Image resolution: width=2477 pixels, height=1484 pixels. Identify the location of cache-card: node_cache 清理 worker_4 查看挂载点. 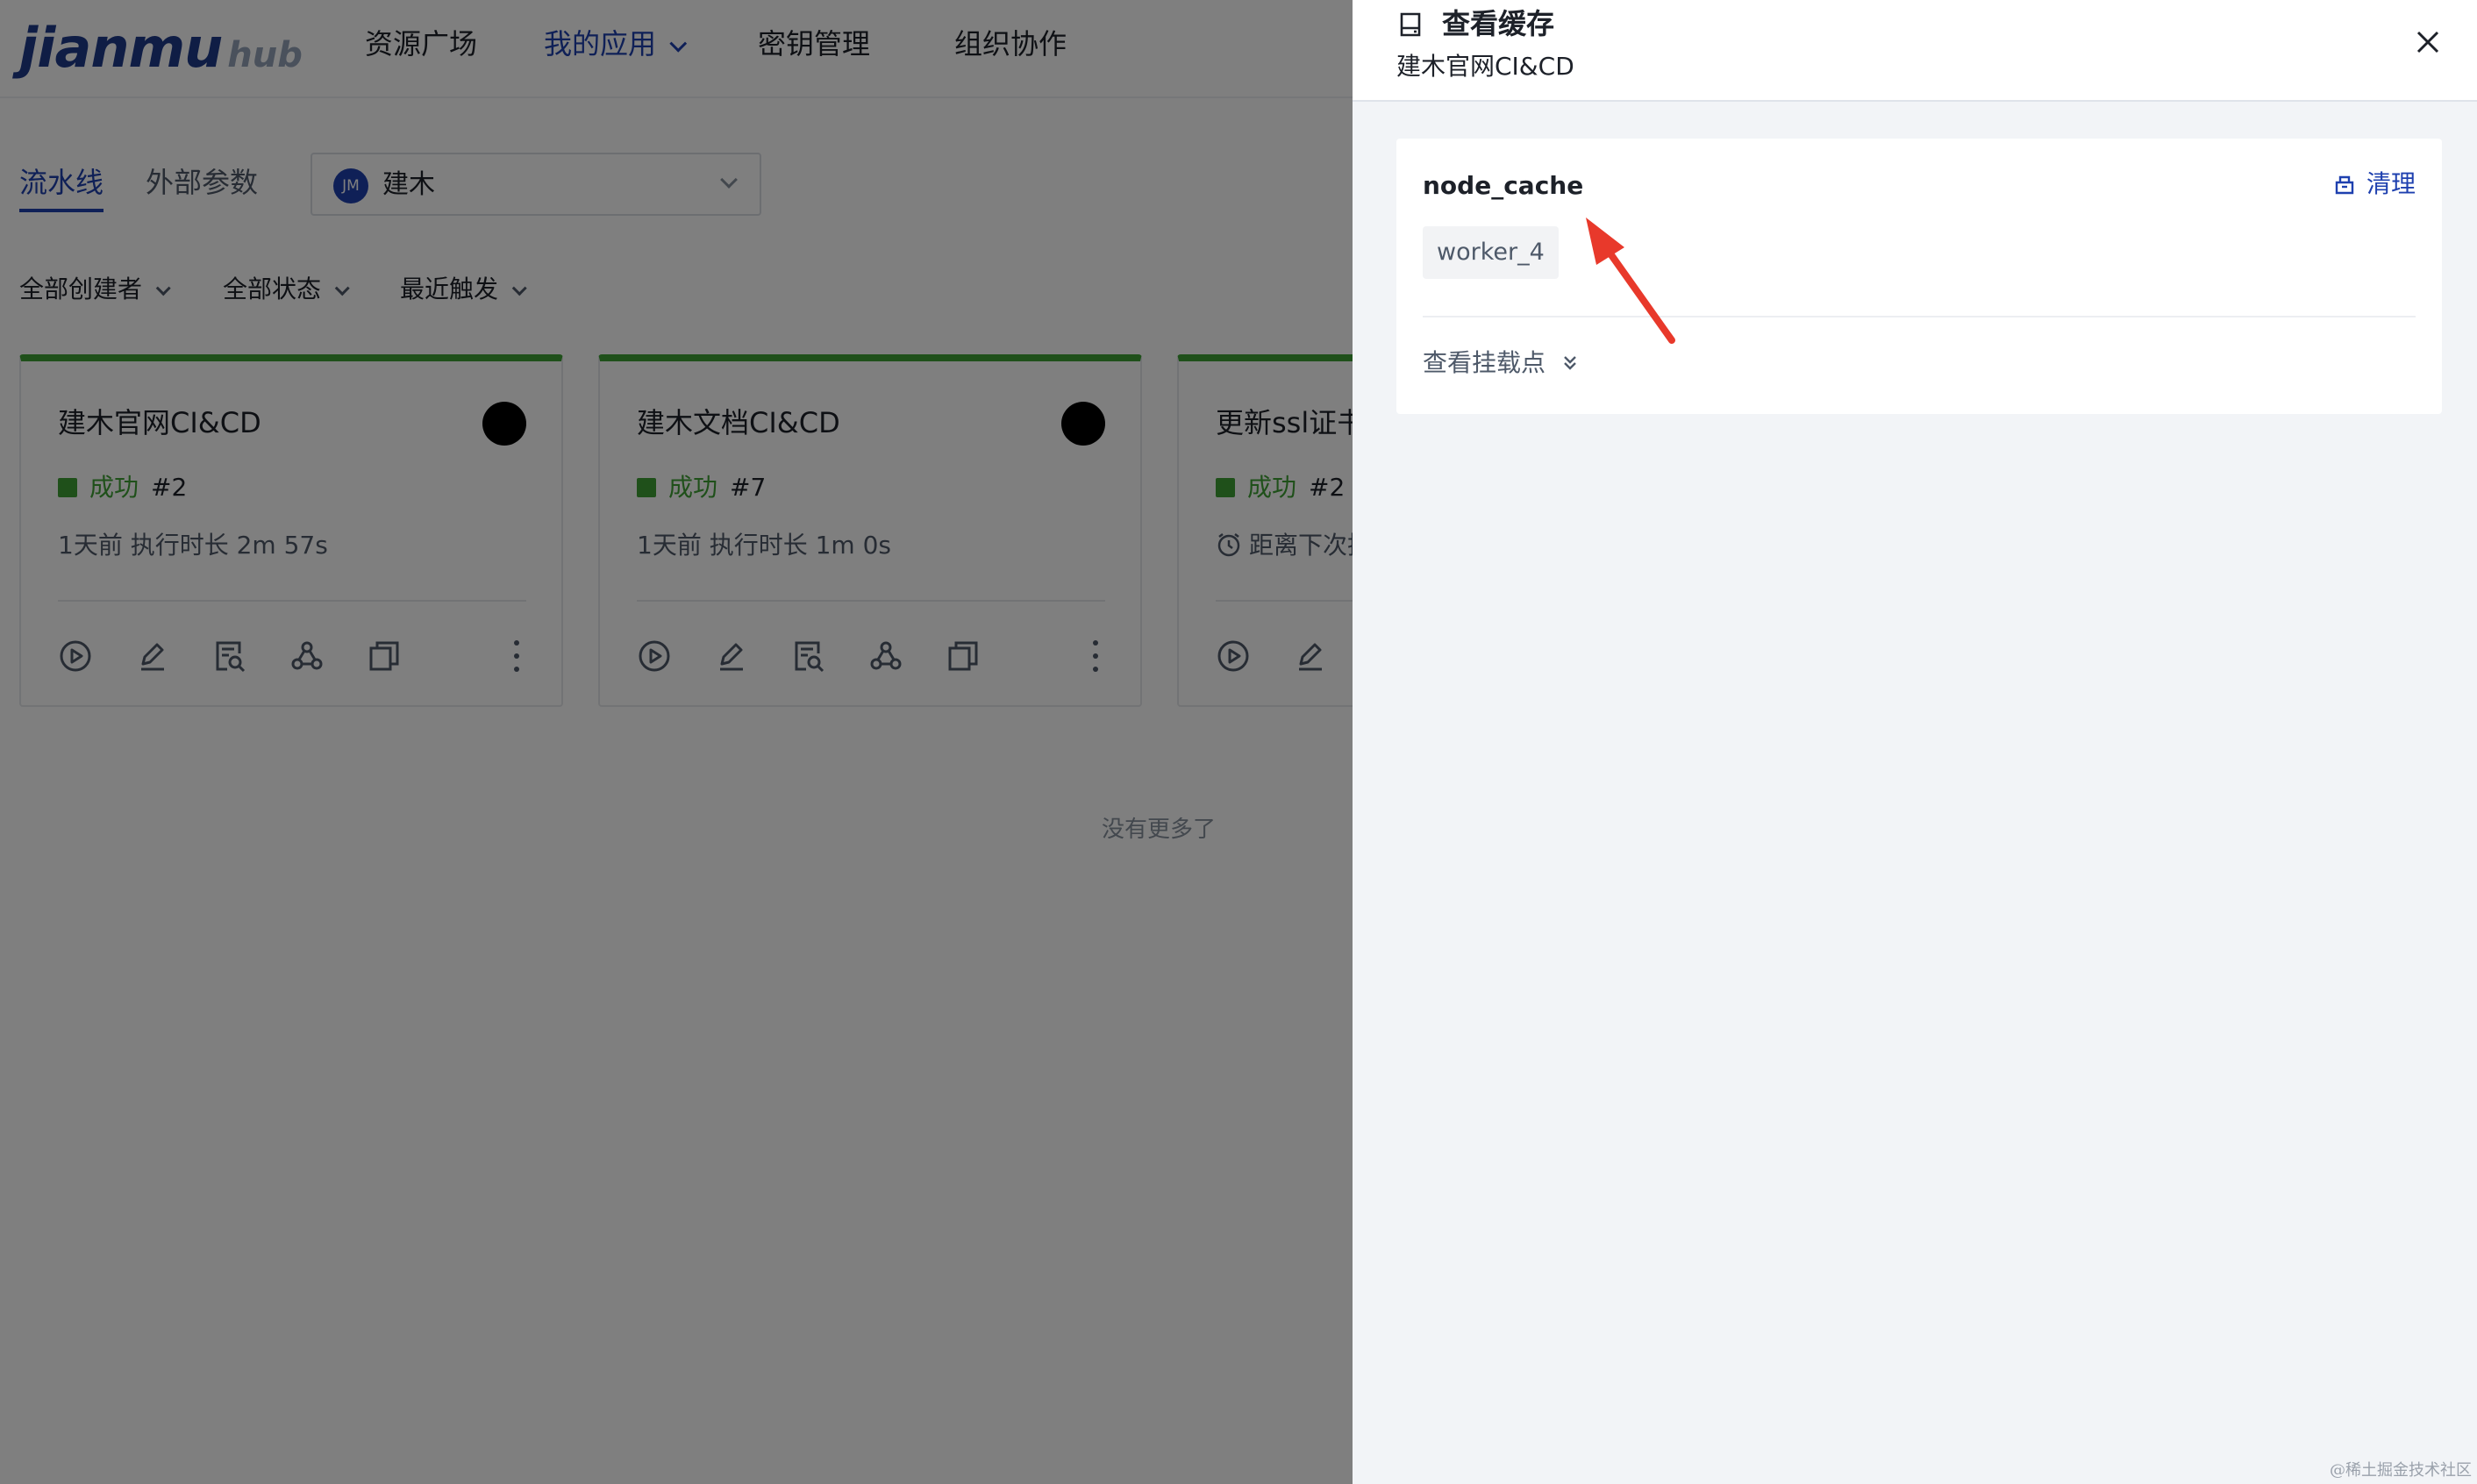
(1919, 276).